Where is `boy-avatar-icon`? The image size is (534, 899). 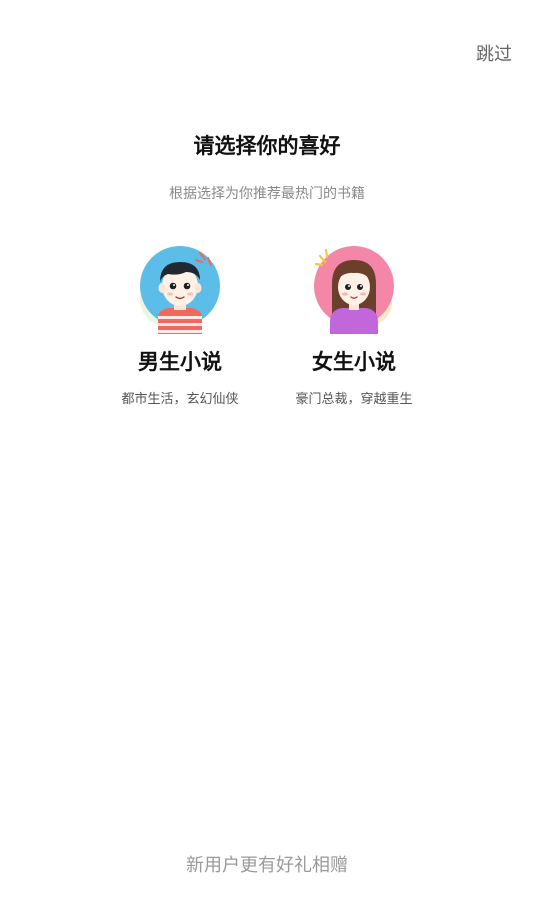 boy-avatar-icon is located at coordinates (180, 290).